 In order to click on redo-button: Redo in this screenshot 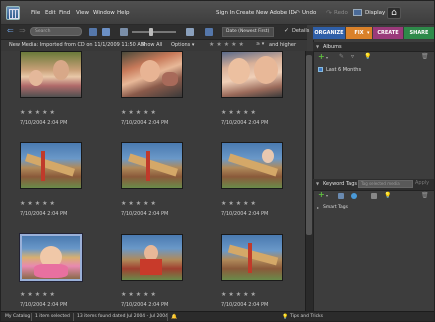, I will do `click(341, 13)`.